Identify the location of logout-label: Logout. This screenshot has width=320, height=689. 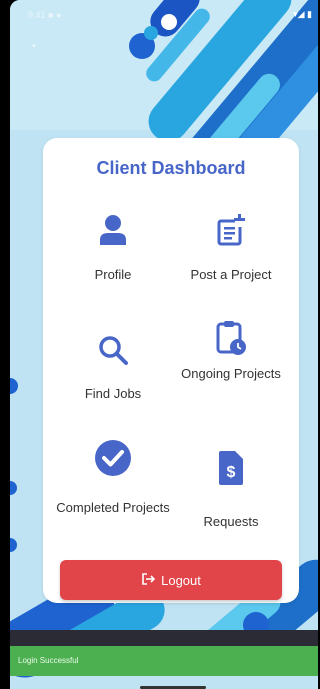
(181, 580).